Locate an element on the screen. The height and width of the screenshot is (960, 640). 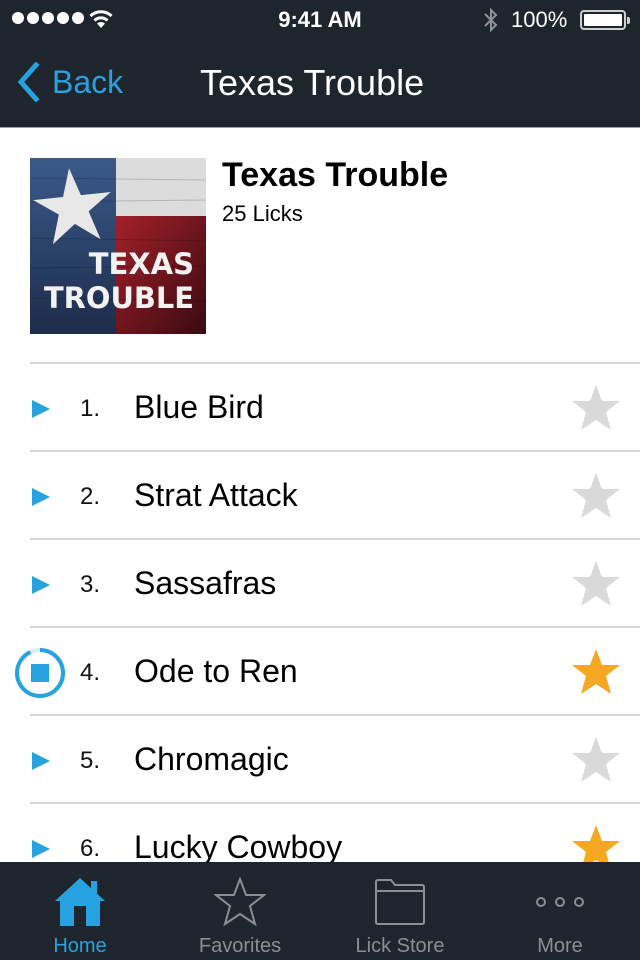
battery-fill is located at coordinates (603, 20).